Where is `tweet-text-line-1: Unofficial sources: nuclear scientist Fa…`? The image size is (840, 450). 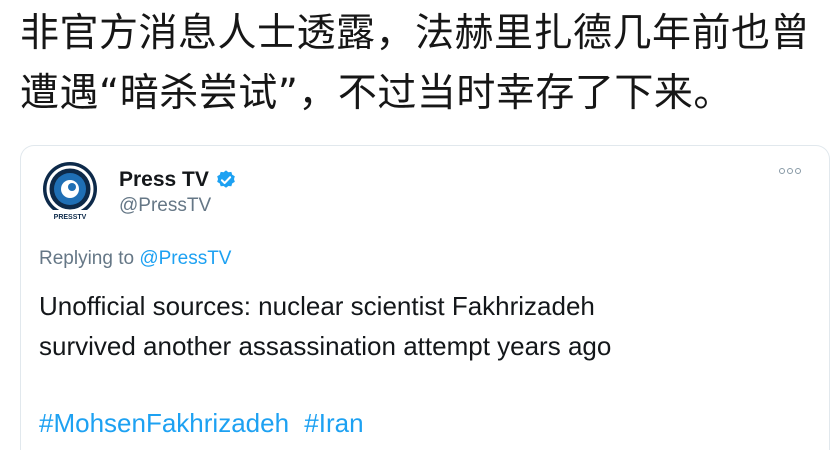 tweet-text-line-1: Unofficial sources: nuclear scientist Fa… is located at coordinates (317, 306).